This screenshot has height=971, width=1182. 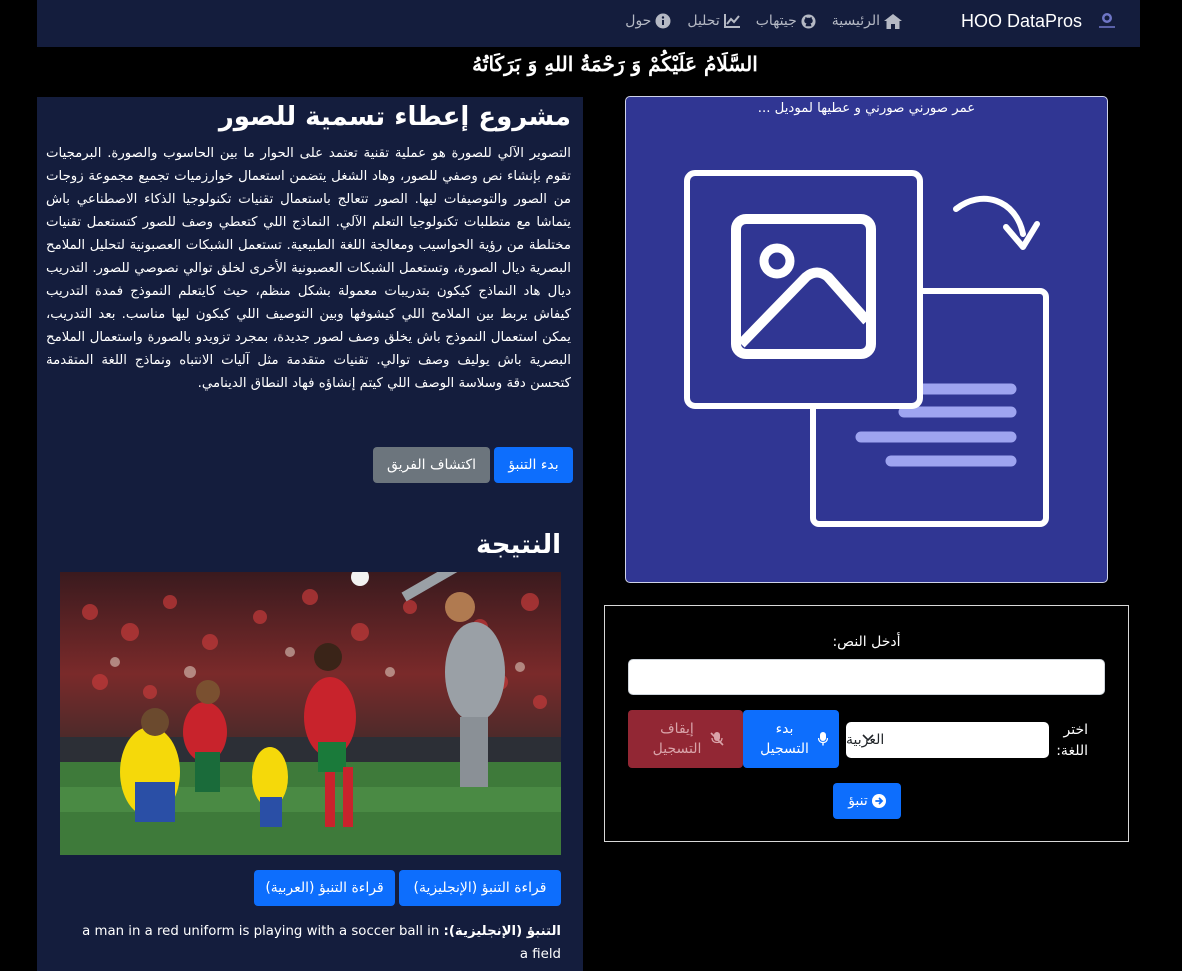 I want to click on language-select: العربية, so click(x=947, y=740).